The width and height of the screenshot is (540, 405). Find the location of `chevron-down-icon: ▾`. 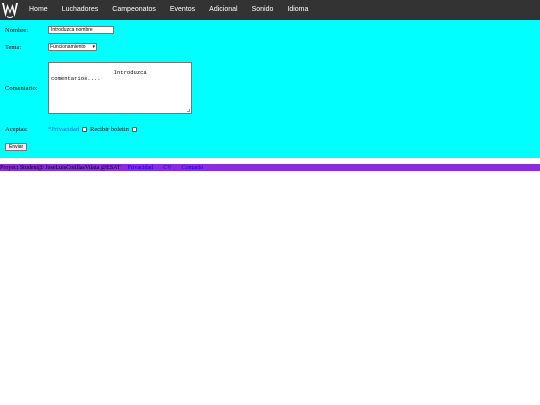

chevron-down-icon: ▾ is located at coordinates (93, 47).